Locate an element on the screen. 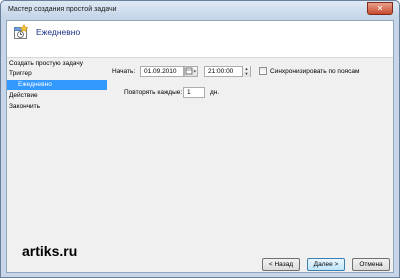 This screenshot has width=400, height=278. time-spinner: ▲ ▼ is located at coordinates (246, 71).